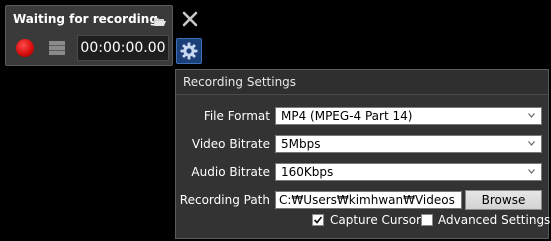 Image resolution: width=551 pixels, height=241 pixels. I want to click on advanced-settings-label: Advanced Settings, so click(494, 220).